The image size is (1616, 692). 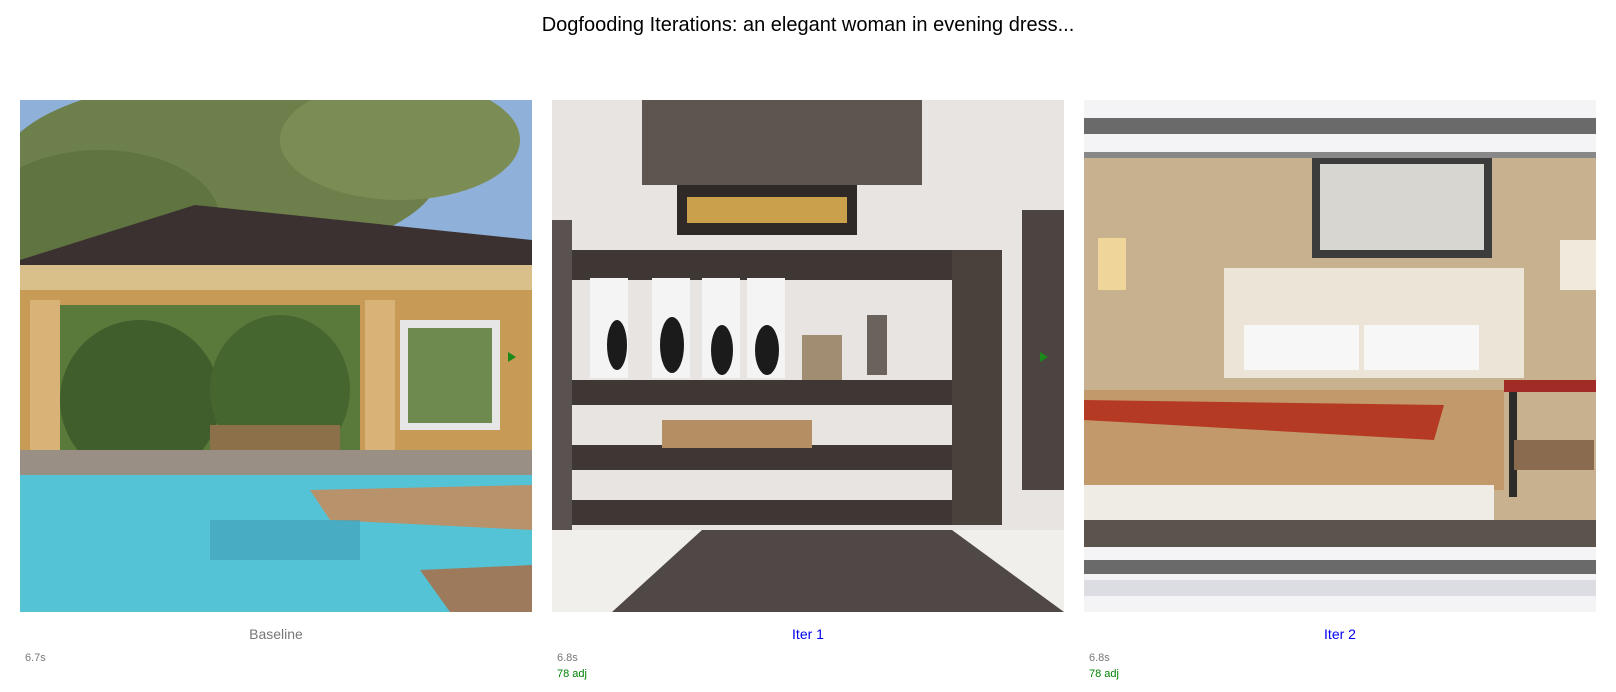 I want to click on panel-time-baseline: 6.7s, so click(x=35, y=658).